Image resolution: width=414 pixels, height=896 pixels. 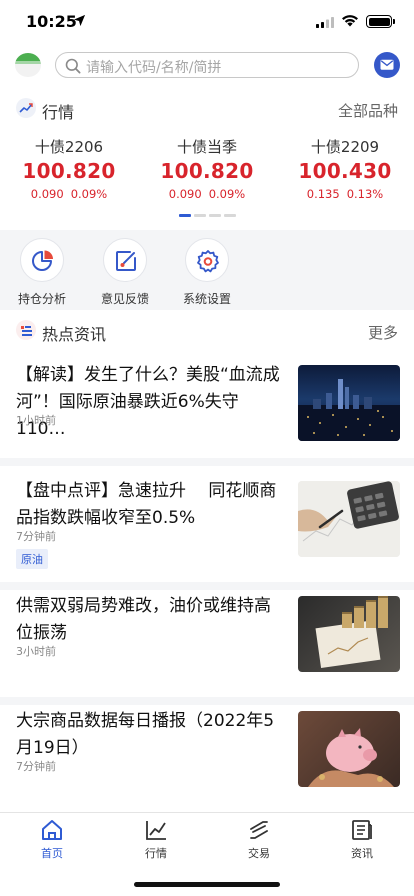 I want to click on line-chart-icon, so click(x=156, y=830).